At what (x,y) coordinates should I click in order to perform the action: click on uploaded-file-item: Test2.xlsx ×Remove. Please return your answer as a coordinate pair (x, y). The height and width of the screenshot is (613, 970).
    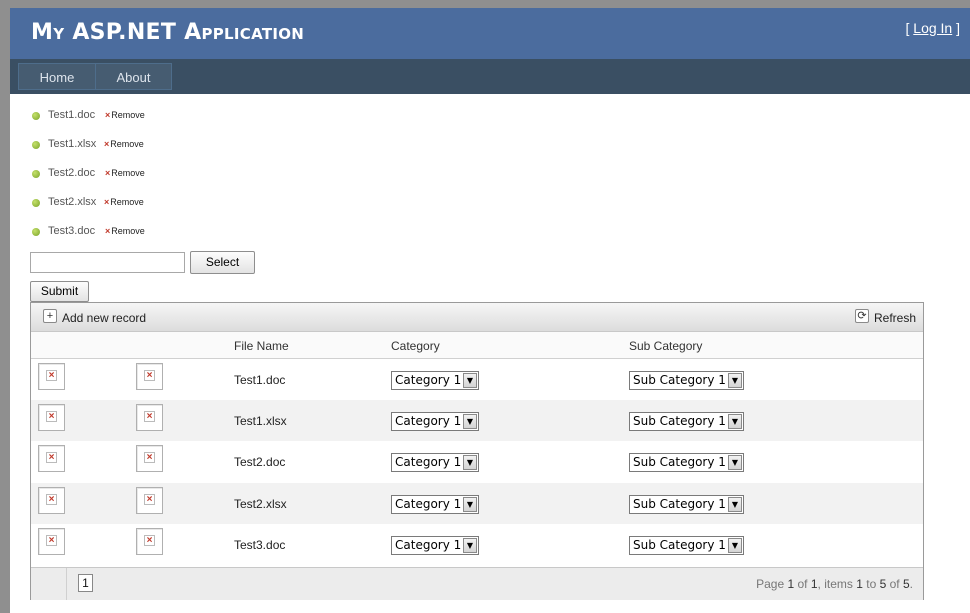
    Looking at the image, I should click on (130, 204).